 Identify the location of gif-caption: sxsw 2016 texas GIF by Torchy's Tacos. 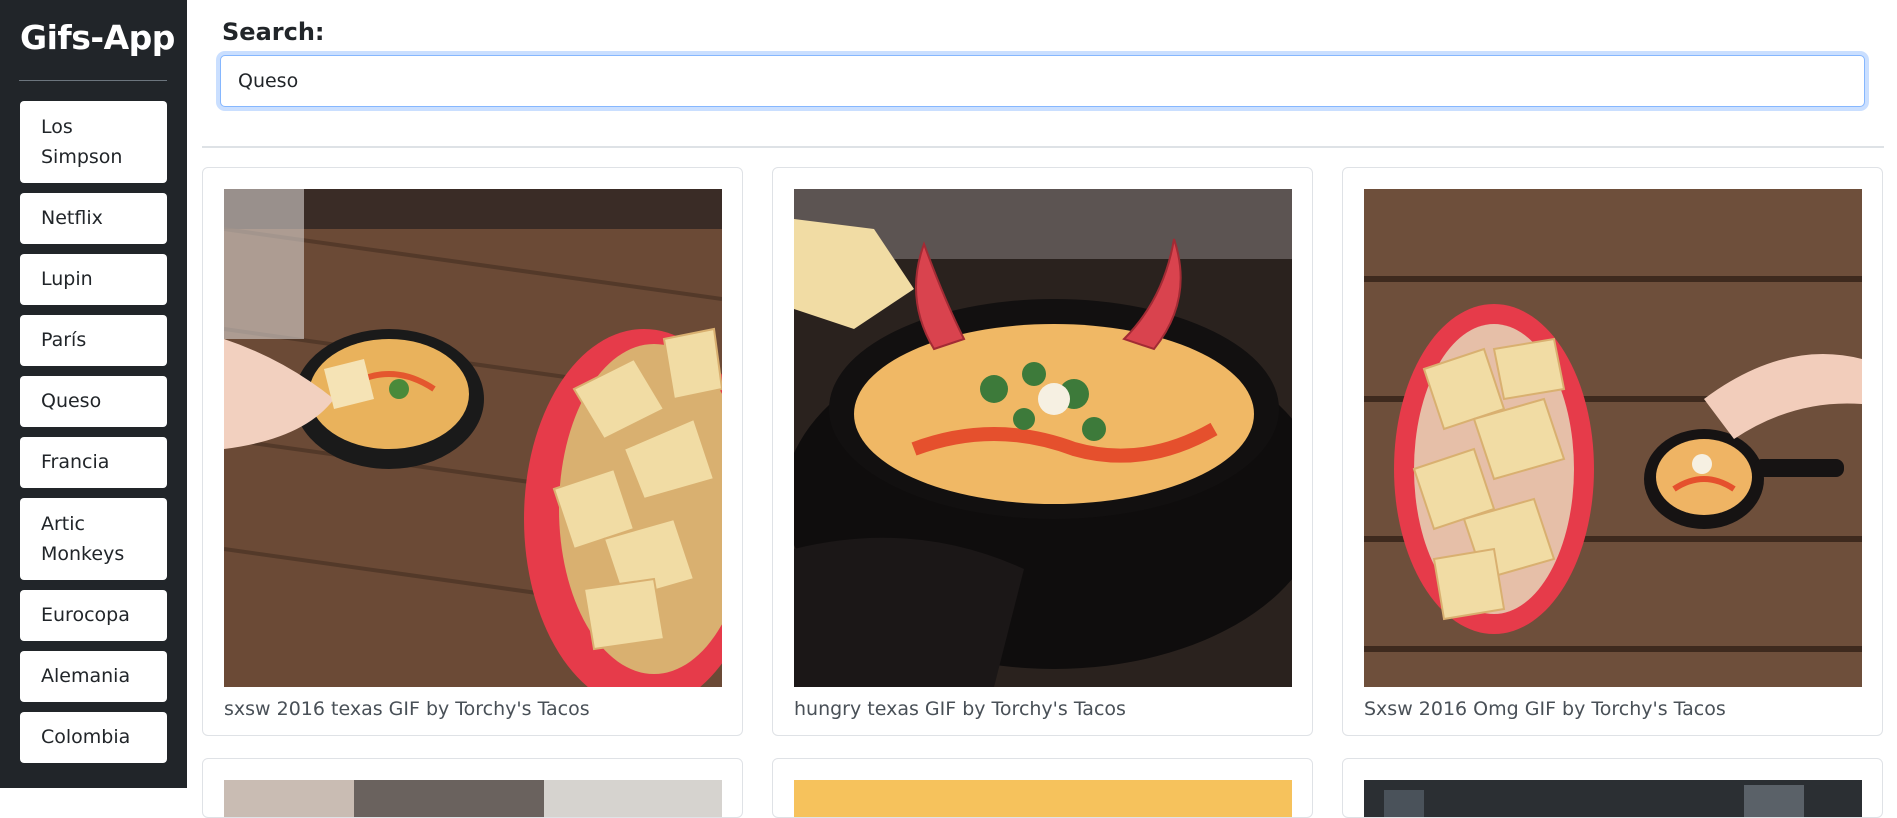
(407, 709).